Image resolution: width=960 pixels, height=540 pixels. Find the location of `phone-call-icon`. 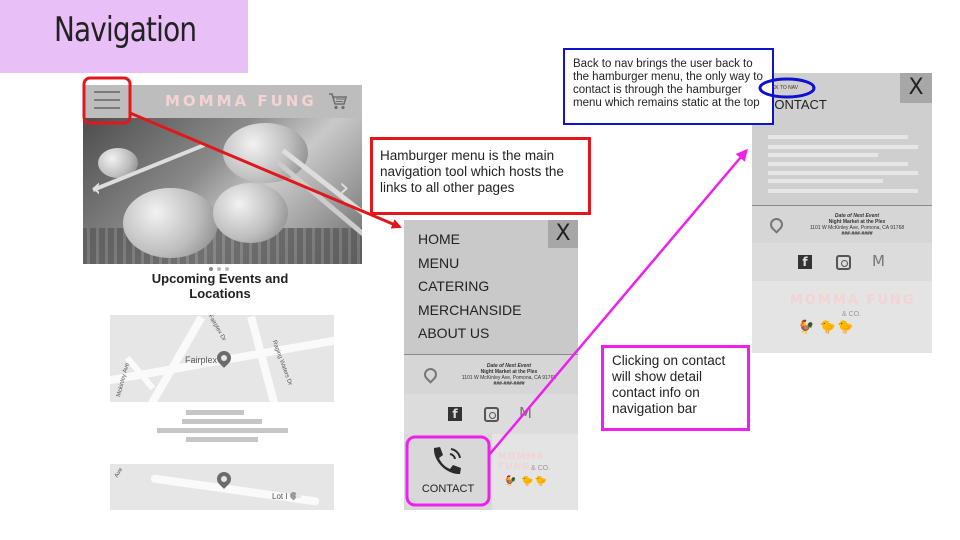

phone-call-icon is located at coordinates (447, 461).